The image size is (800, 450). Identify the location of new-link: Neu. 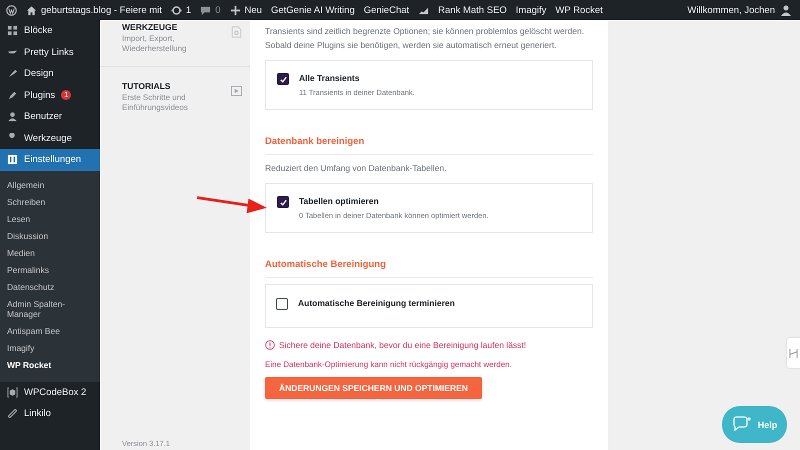
(246, 10).